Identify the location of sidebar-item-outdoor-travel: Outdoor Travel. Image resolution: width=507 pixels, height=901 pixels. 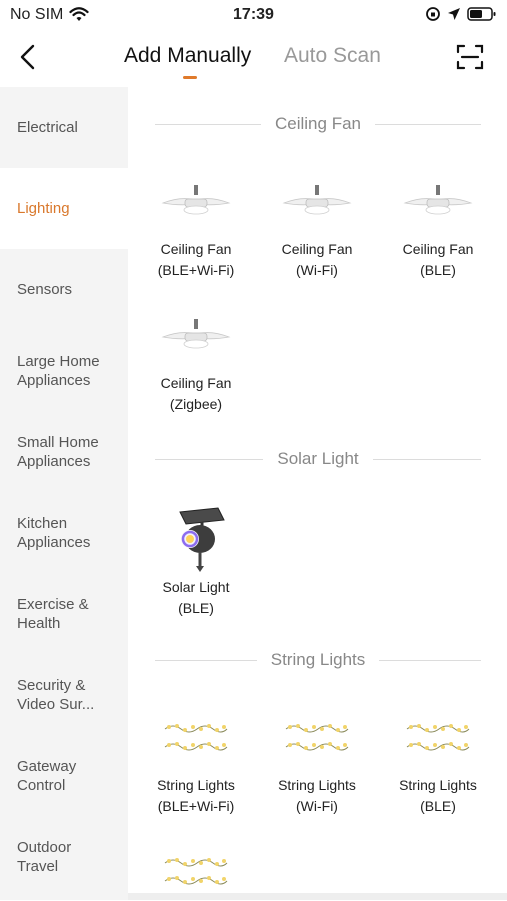
(45, 856).